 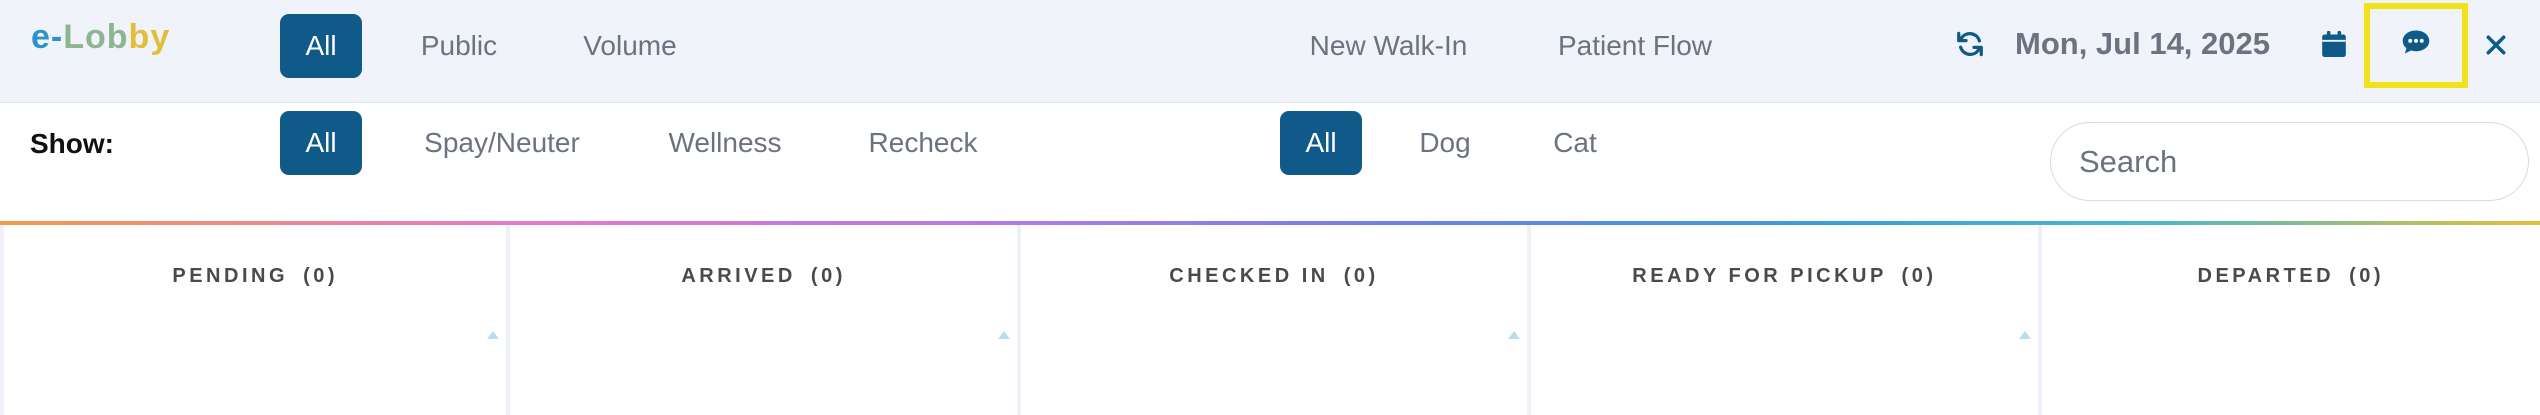 I want to click on new-walk-in-button: New Walk-In, so click(x=1388, y=46).